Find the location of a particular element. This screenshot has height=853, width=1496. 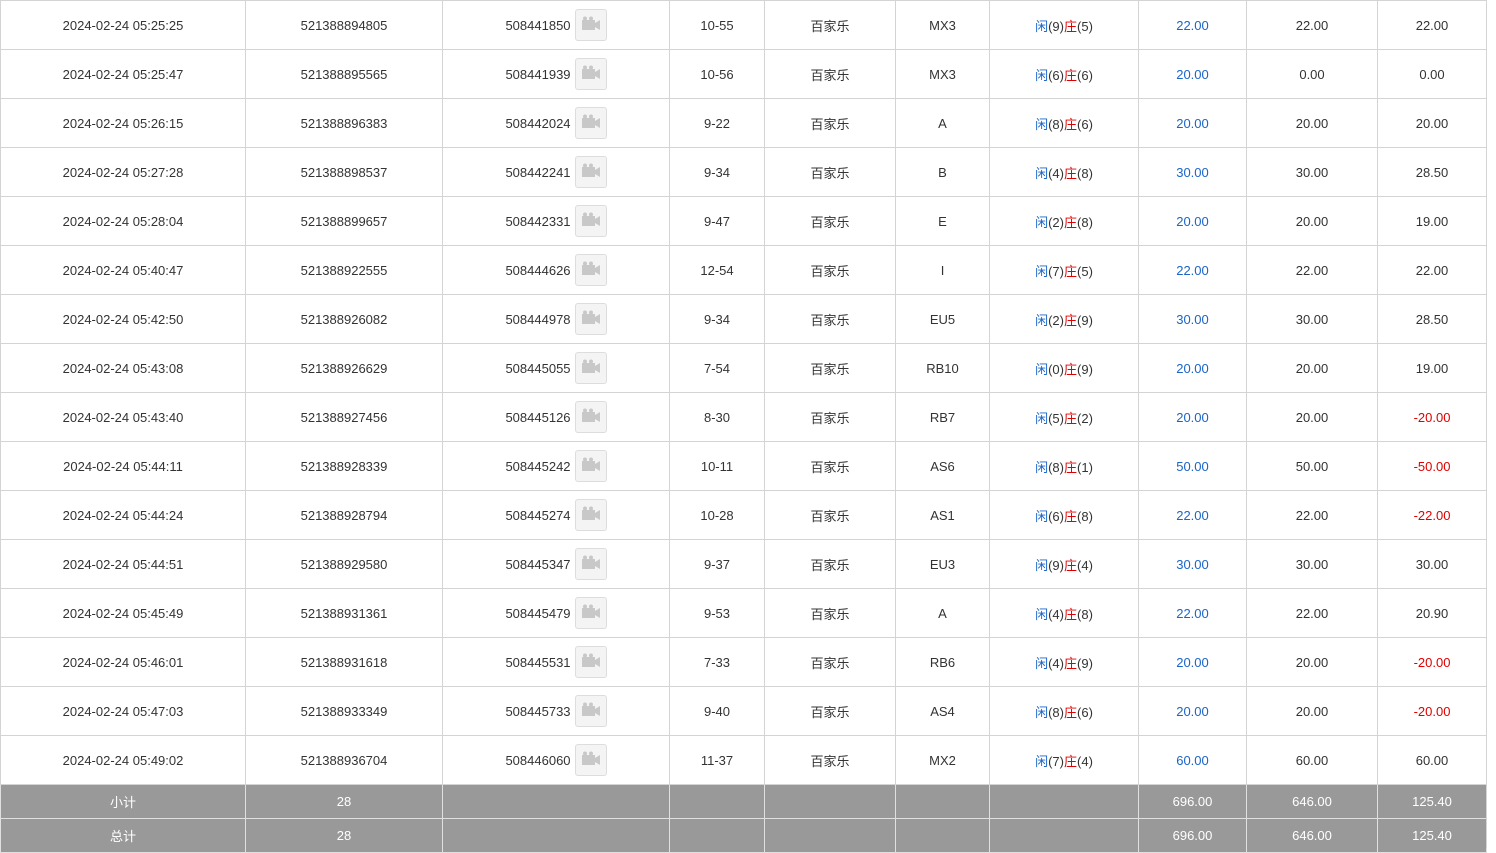

shoe-cell: 10-55 is located at coordinates (717, 25).